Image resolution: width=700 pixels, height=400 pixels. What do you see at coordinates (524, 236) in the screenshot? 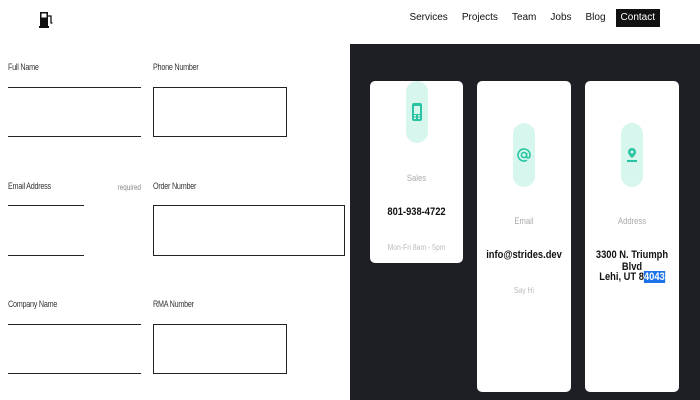
I see `email-card: Email info@strides.dev Say Hi` at bounding box center [524, 236].